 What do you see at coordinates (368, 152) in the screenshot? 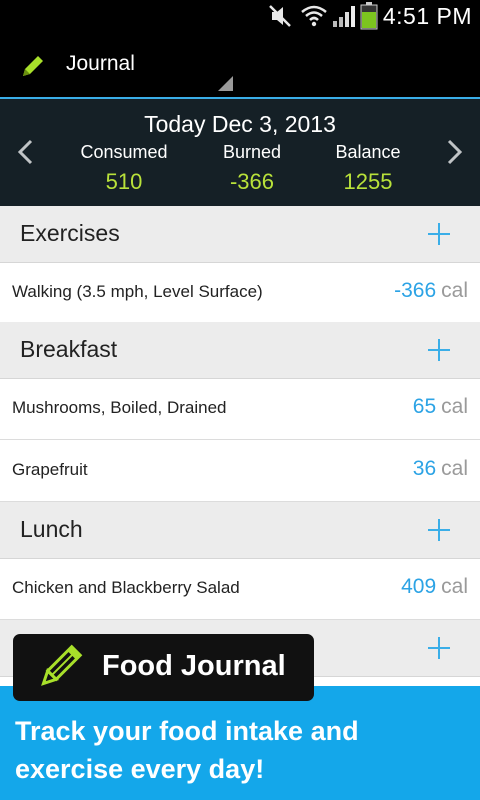
I see `balance-label: Balance` at bounding box center [368, 152].